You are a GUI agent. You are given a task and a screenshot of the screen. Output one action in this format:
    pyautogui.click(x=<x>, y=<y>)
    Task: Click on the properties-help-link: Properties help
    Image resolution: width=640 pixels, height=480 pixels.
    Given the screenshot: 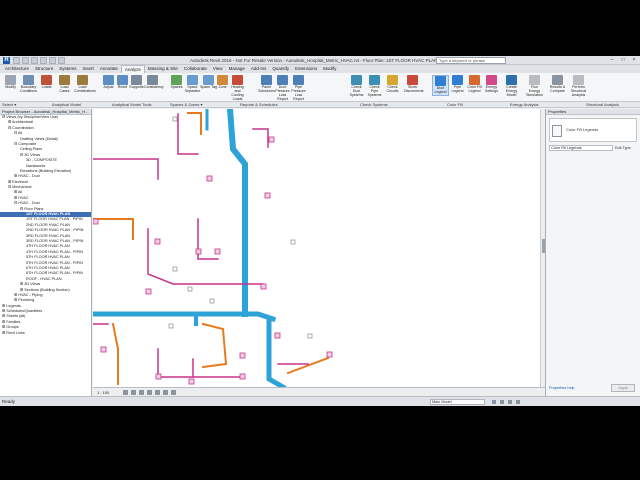 What is the action you would take?
    pyautogui.click(x=562, y=388)
    